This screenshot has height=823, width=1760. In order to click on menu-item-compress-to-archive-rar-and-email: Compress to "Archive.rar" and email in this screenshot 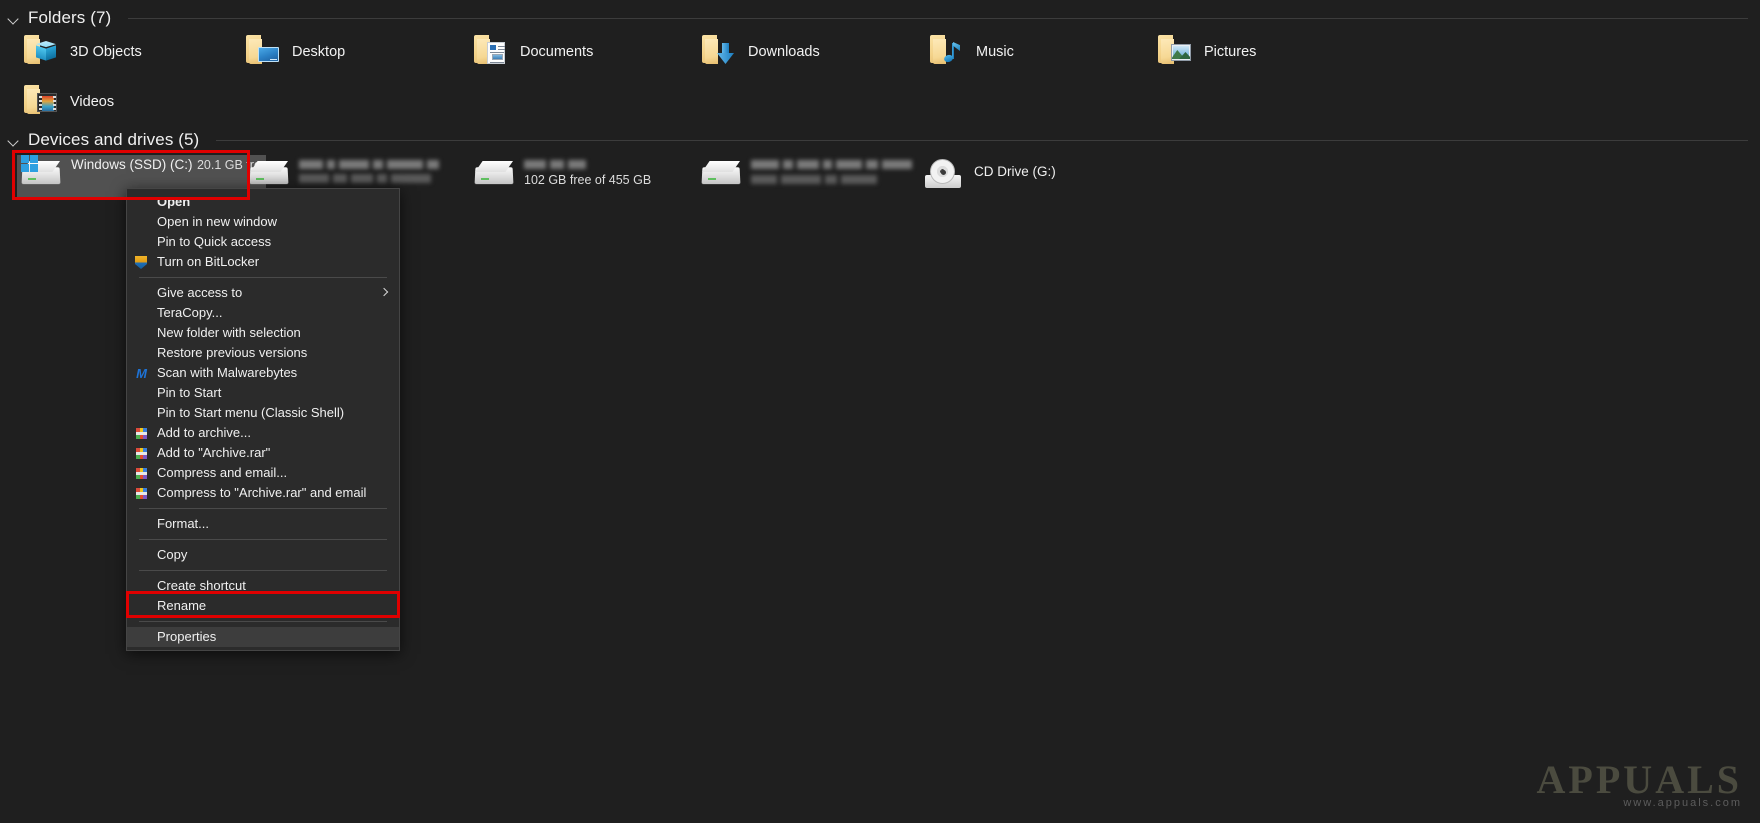, I will do `click(263, 493)`.